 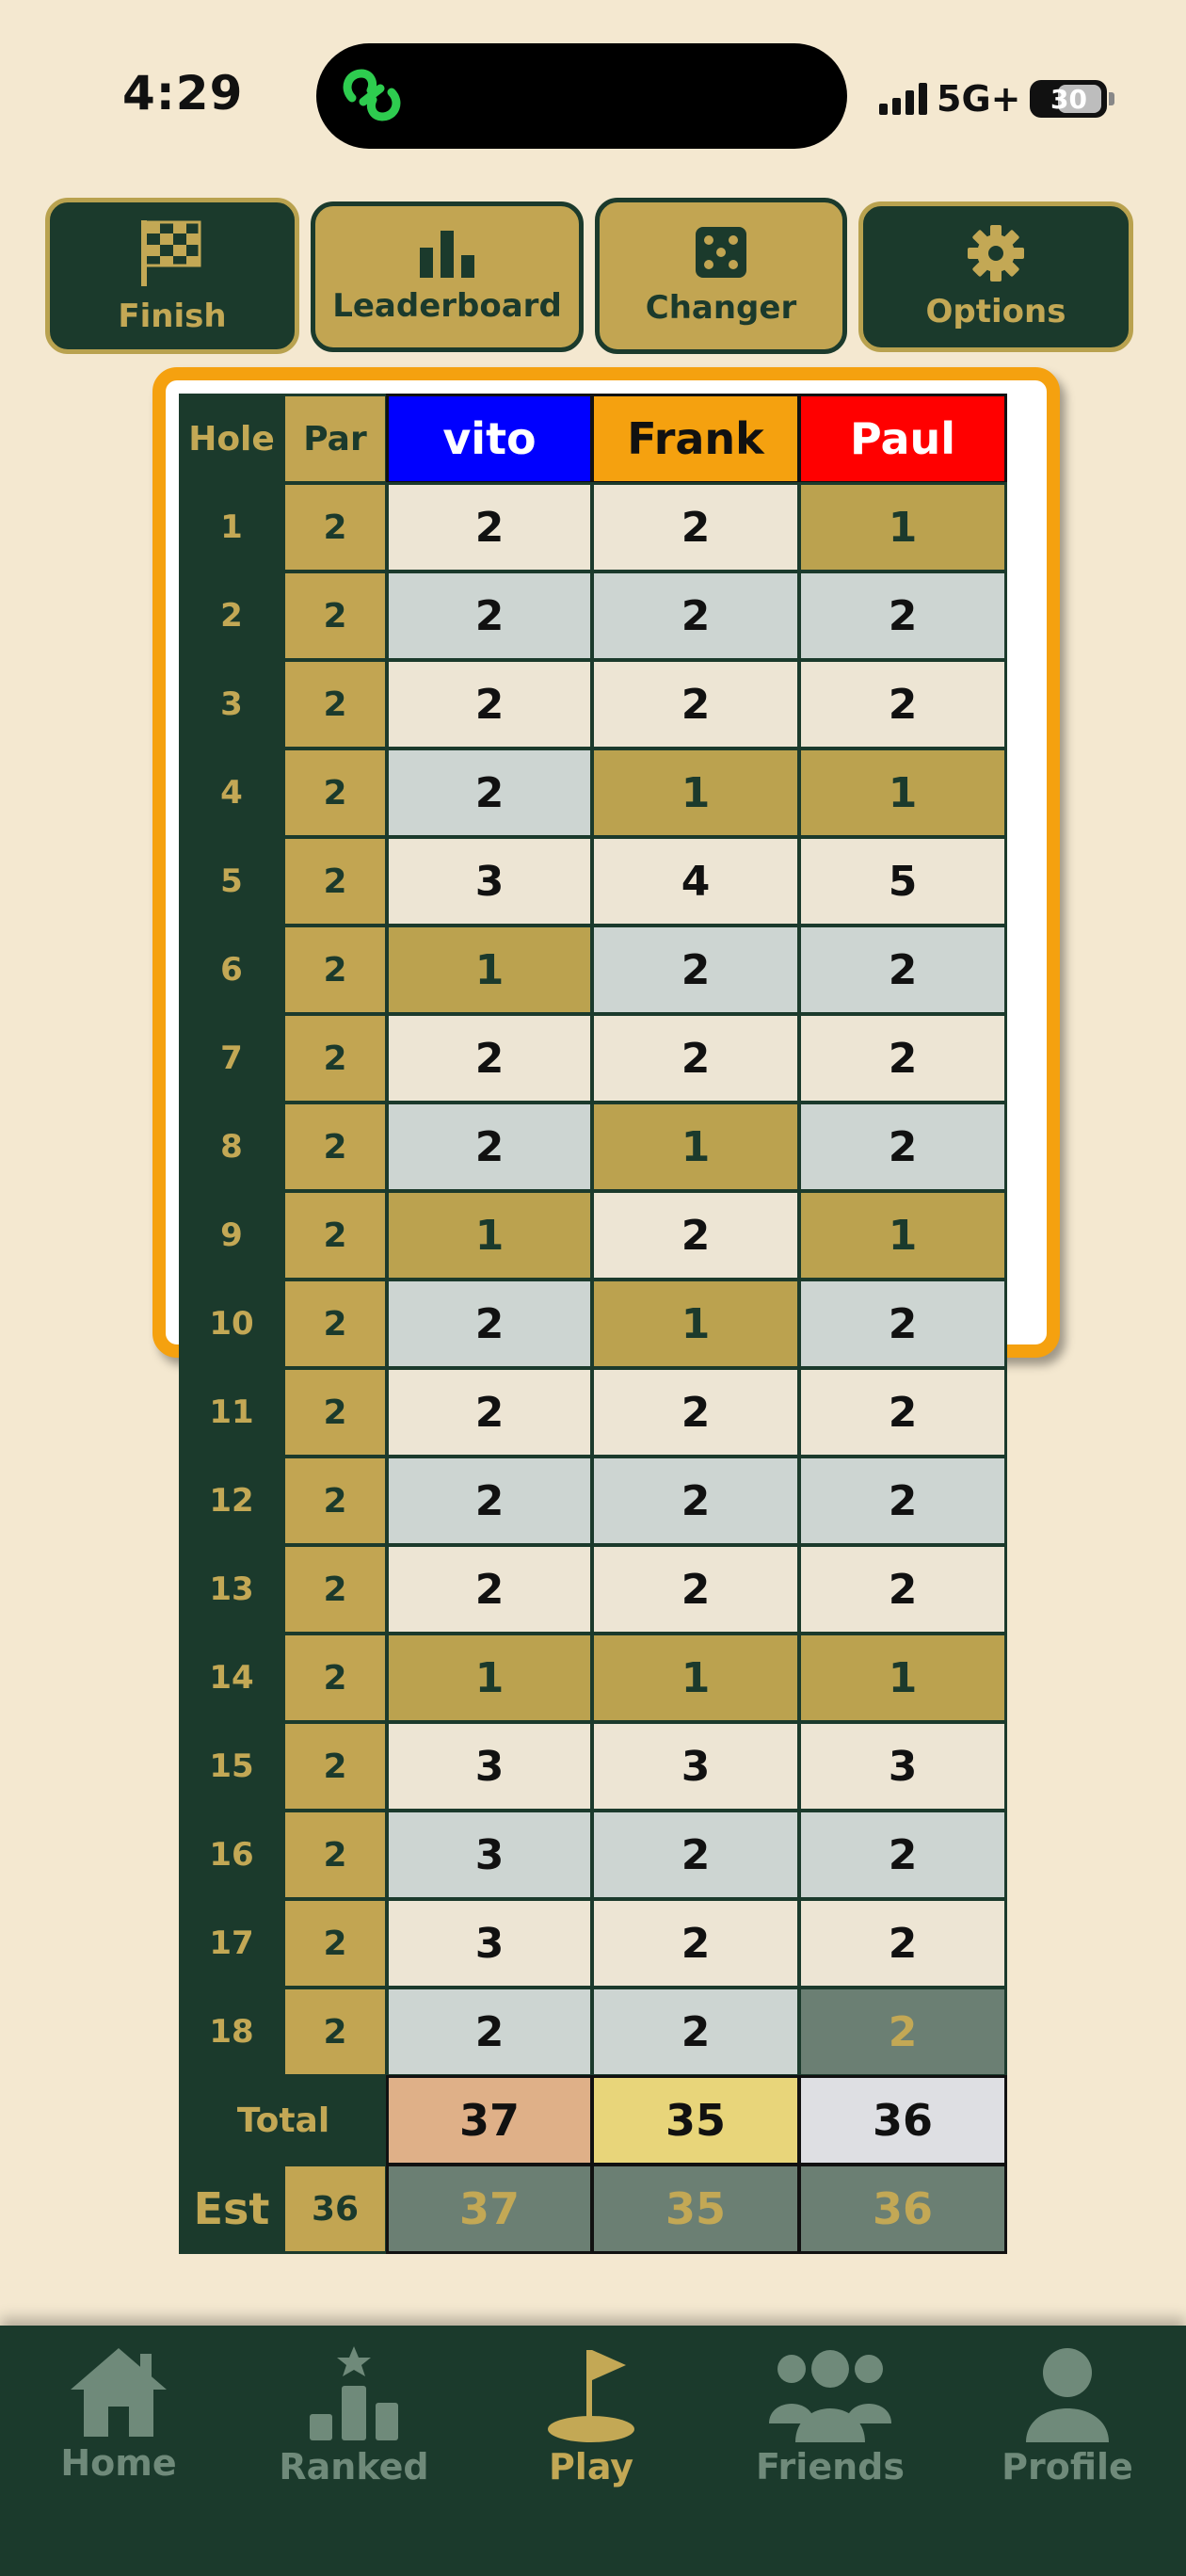 I want to click on est-label: Est, so click(x=231, y=2209).